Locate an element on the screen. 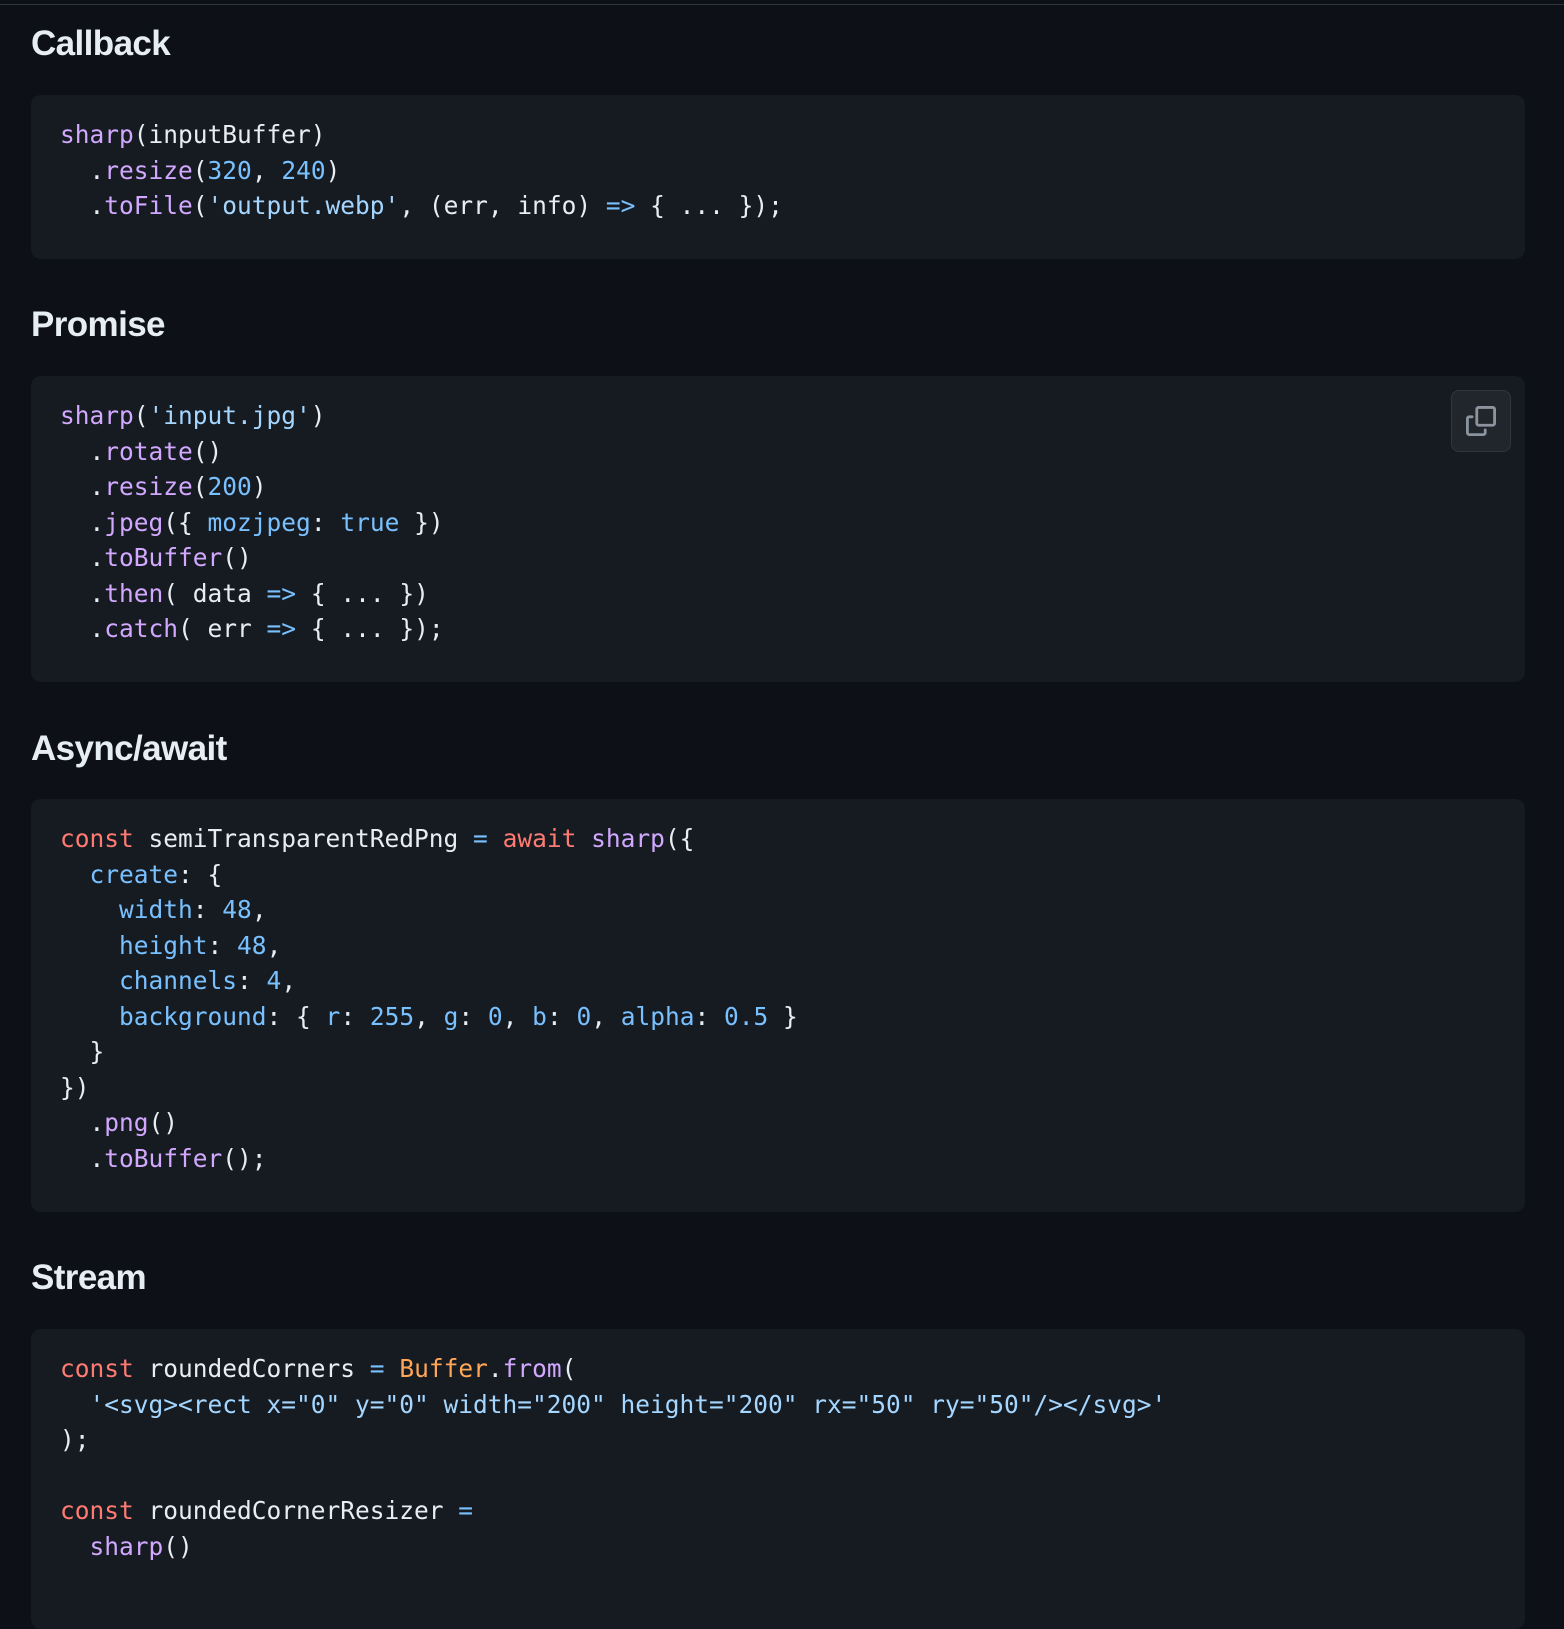 Image resolution: width=1564 pixels, height=1629 pixels. code-token: roundedCorners is located at coordinates (251, 1368).